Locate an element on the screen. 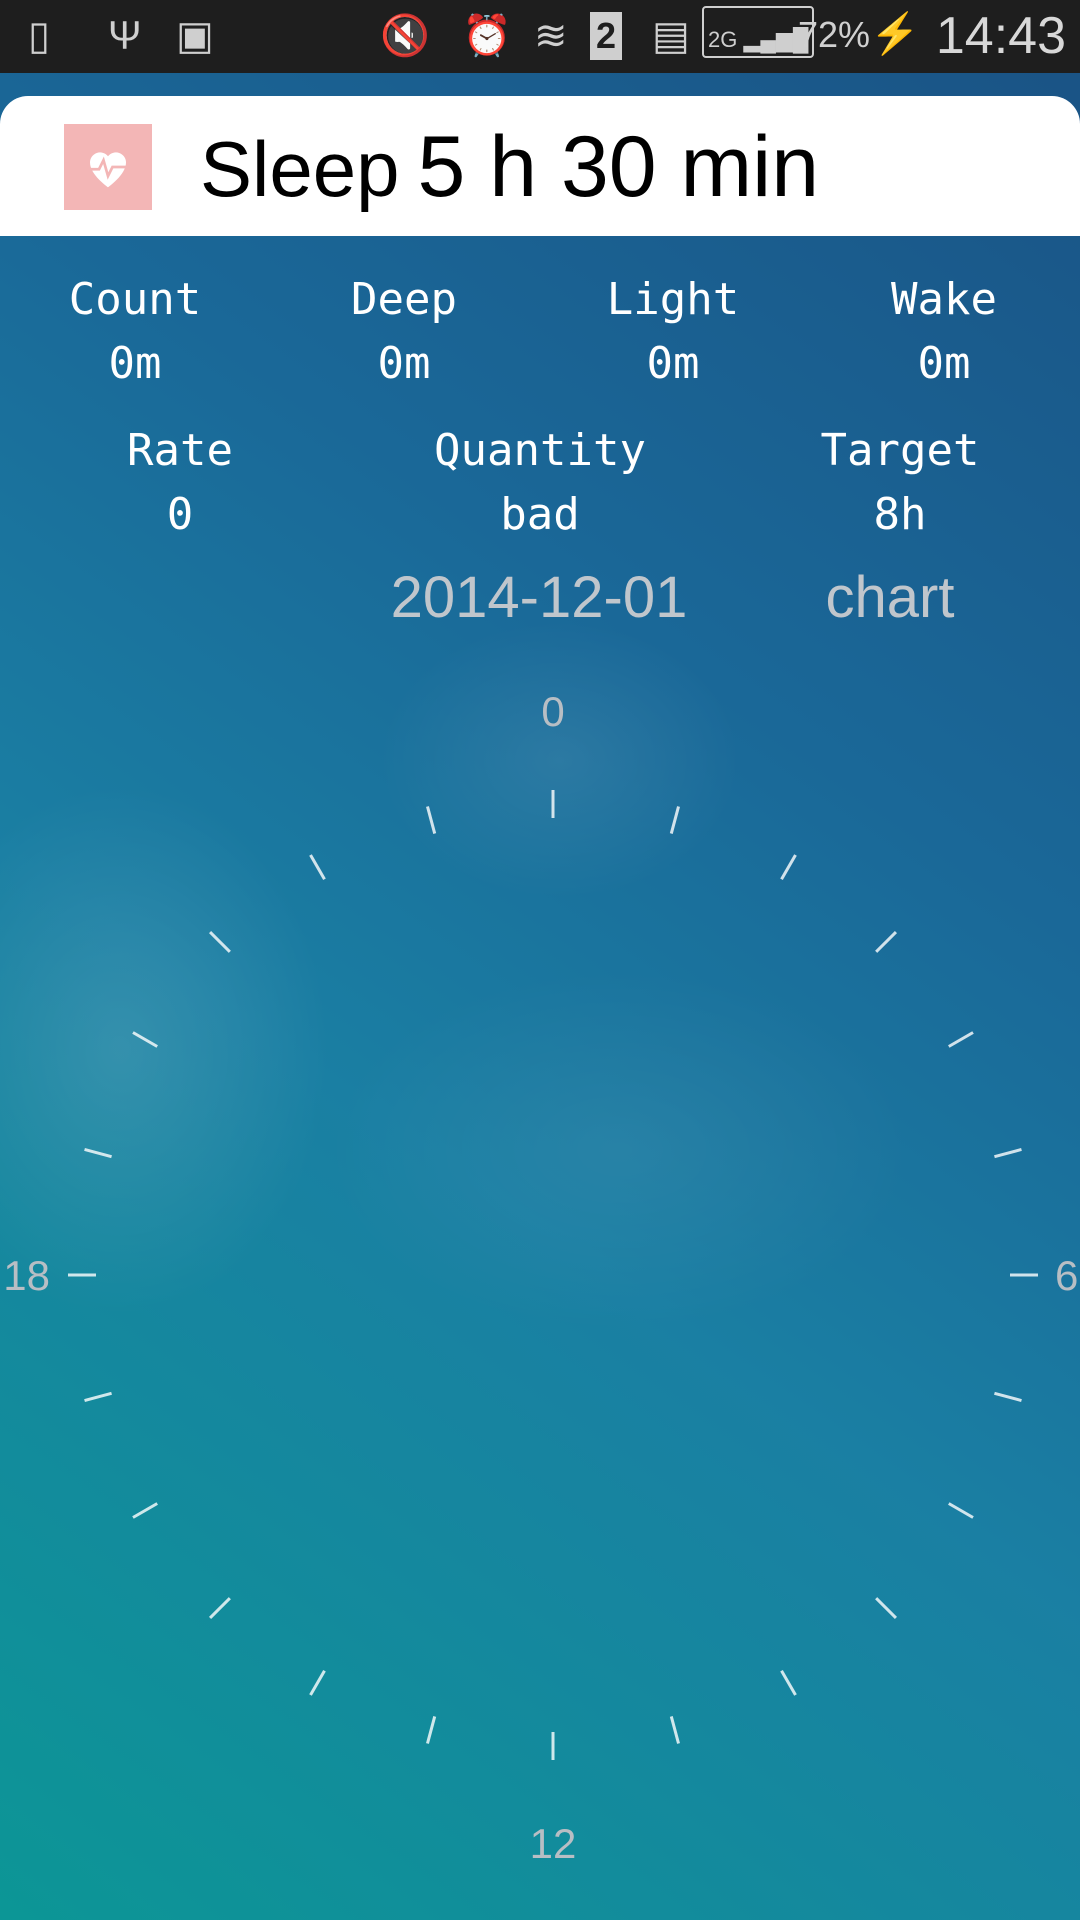 The image size is (1080, 1920). clock-label-18: 18 is located at coordinates (26, 1275).